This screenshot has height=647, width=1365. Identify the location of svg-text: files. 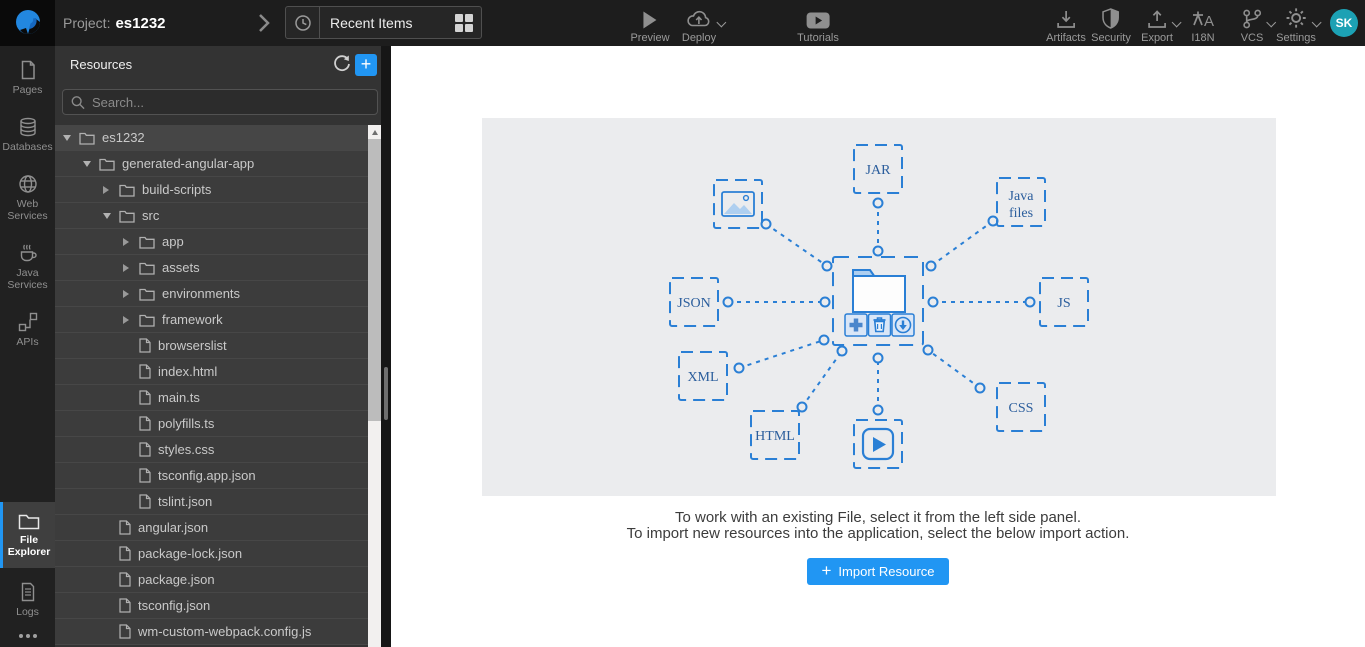
(1021, 213).